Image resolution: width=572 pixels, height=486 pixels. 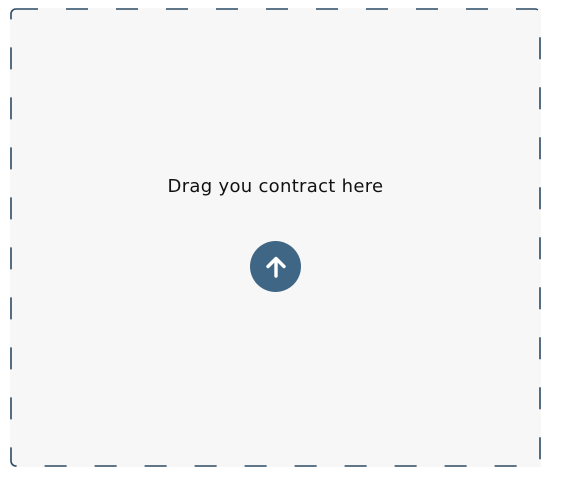 I want to click on arrow-up-icon, so click(x=275, y=267).